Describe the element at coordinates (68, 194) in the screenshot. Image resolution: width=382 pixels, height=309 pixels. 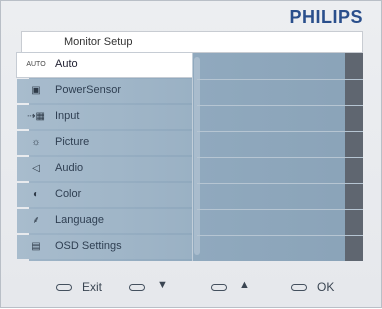
I see `menu-item-label: Color` at that location.